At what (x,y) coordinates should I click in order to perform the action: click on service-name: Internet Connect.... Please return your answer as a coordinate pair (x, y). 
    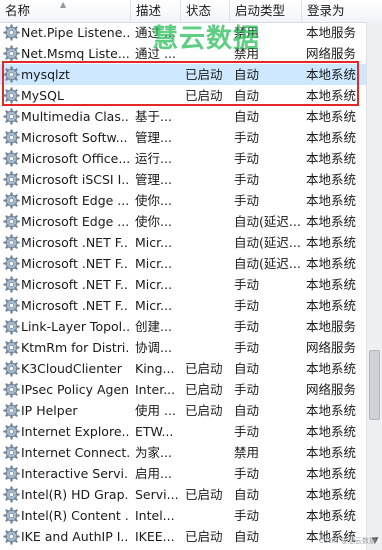
    Looking at the image, I should click on (75, 452).